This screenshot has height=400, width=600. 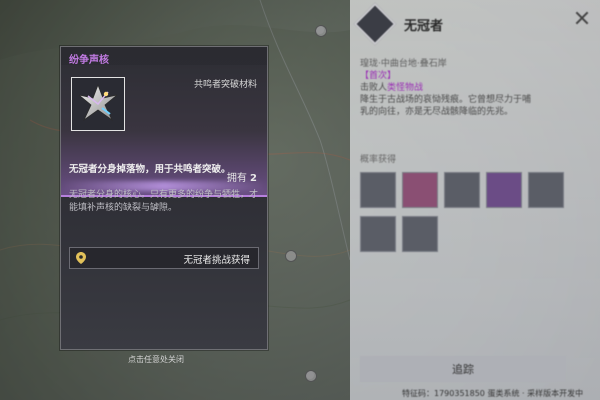 I want to click on item-name: 纷争声核, so click(x=89, y=60).